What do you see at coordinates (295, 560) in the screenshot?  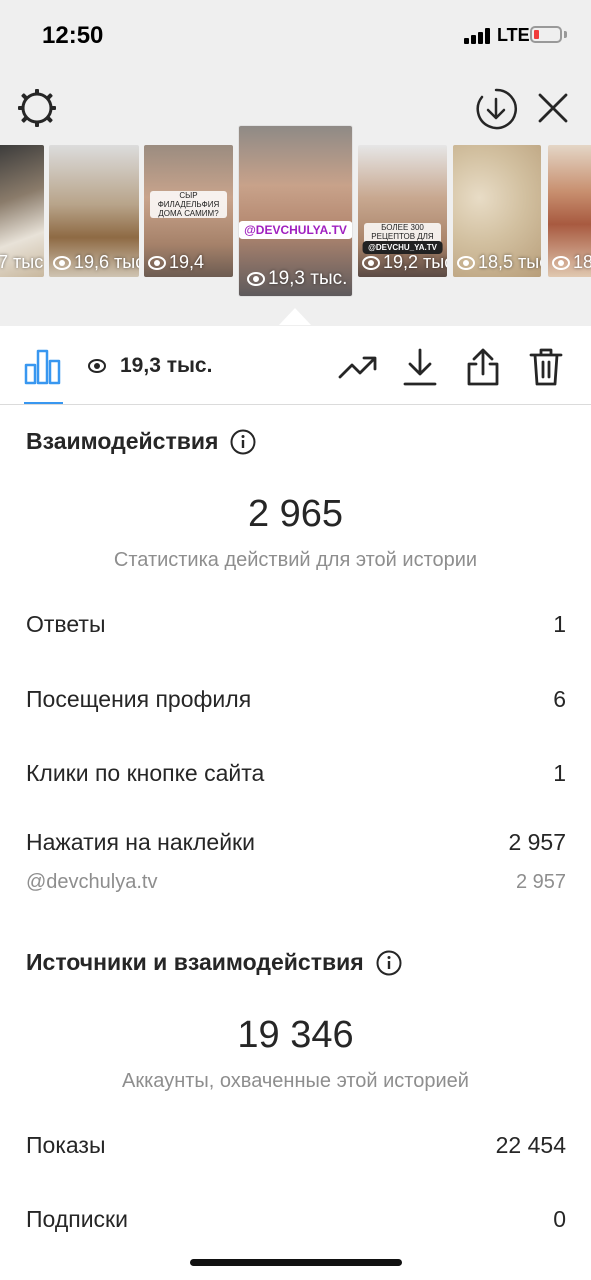 I see `interactions-subtitle: Статистика действий для этой истории` at bounding box center [295, 560].